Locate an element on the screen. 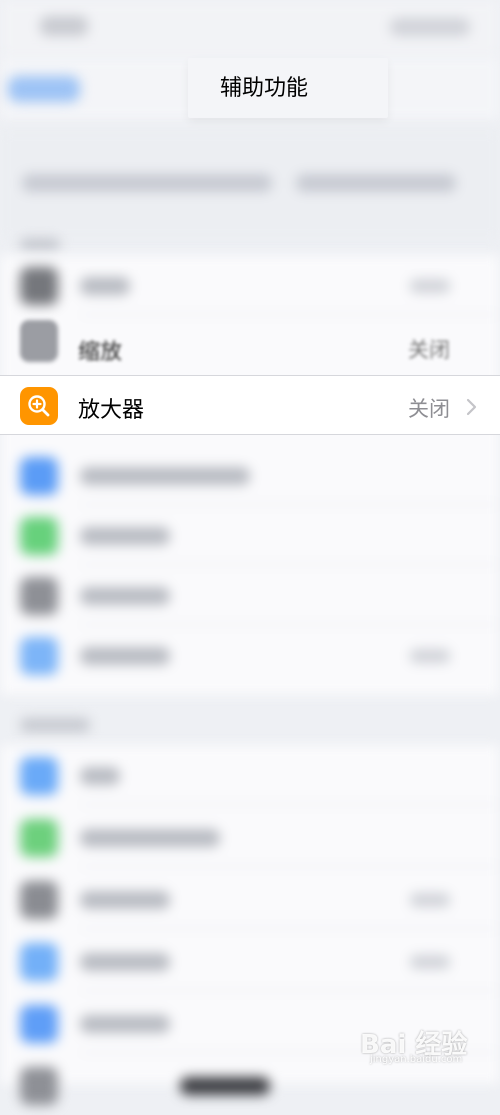 Image resolution: width=500 pixels, height=1115 pixels. status-bar is located at coordinates (250, 28).